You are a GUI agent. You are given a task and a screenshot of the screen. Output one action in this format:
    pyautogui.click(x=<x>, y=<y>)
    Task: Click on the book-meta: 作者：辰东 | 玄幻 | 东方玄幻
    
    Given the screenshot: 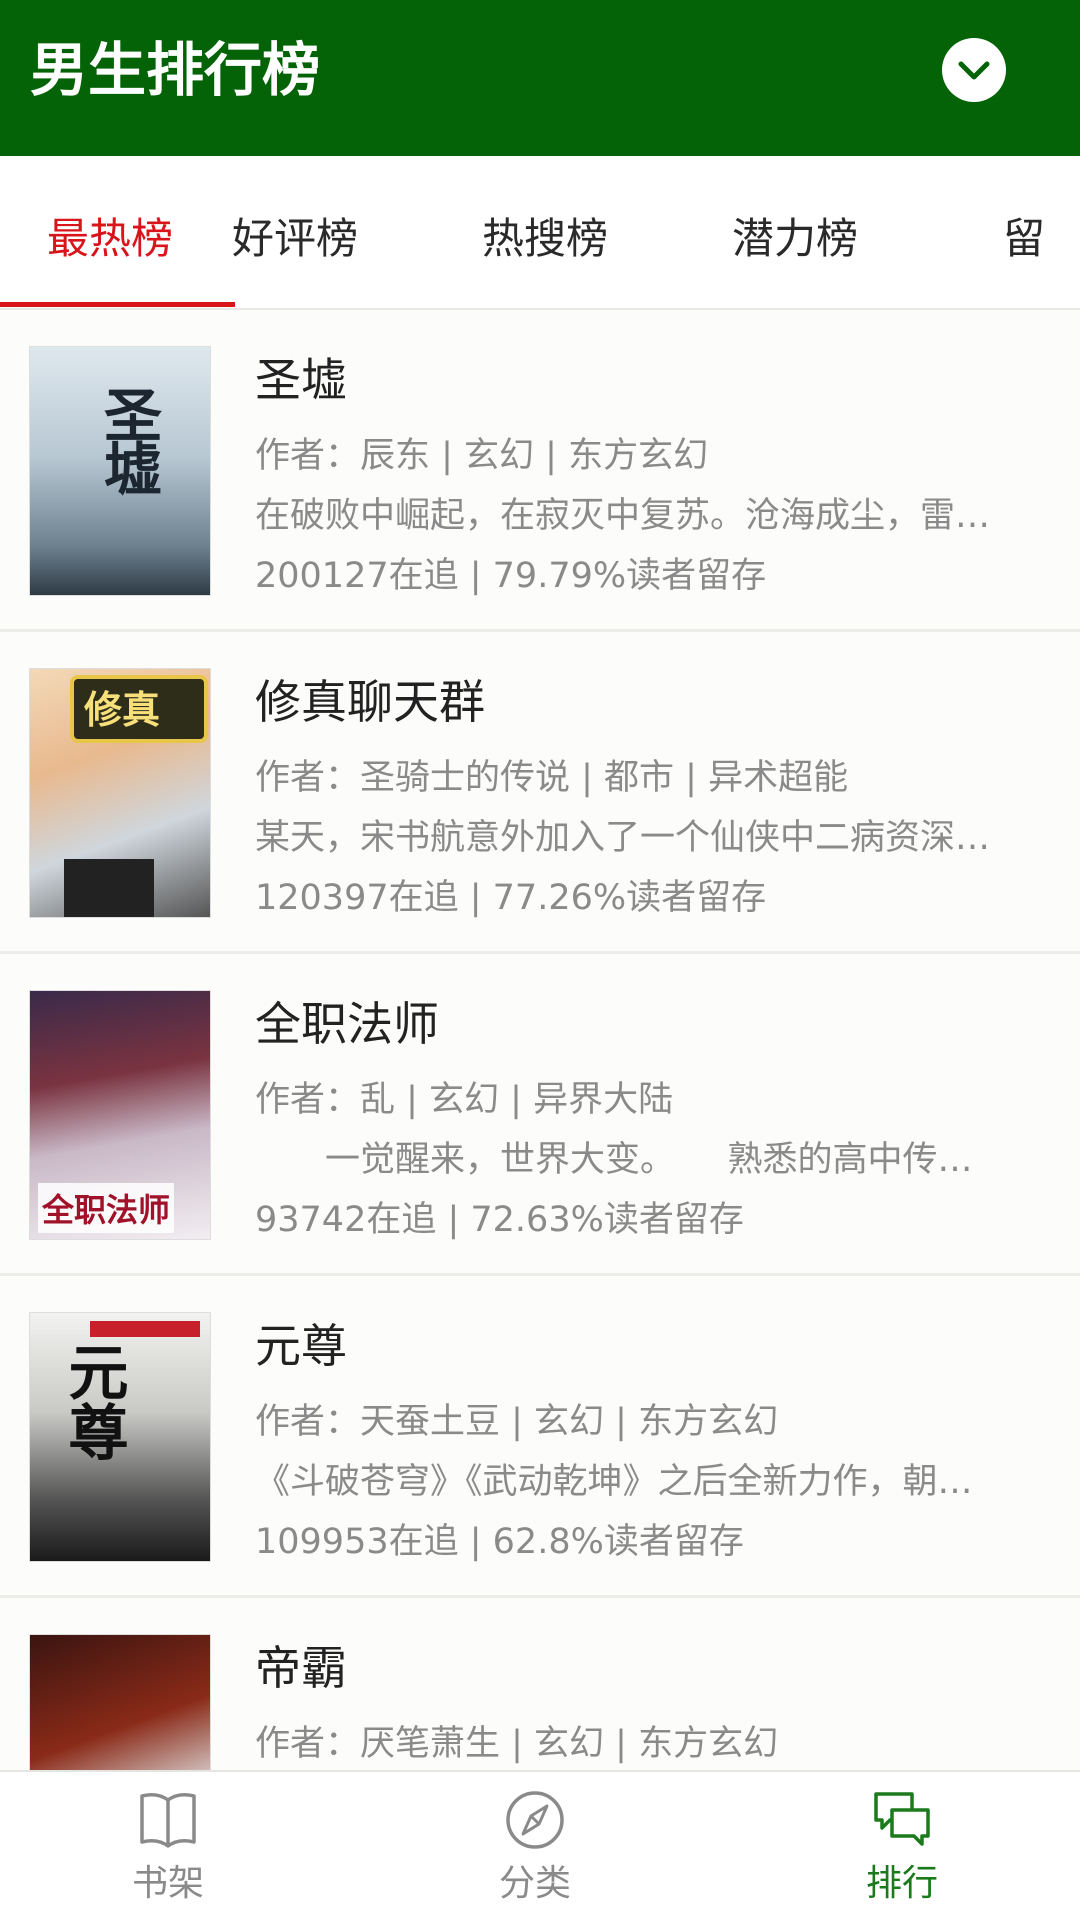 What is the action you would take?
    pyautogui.click(x=482, y=456)
    